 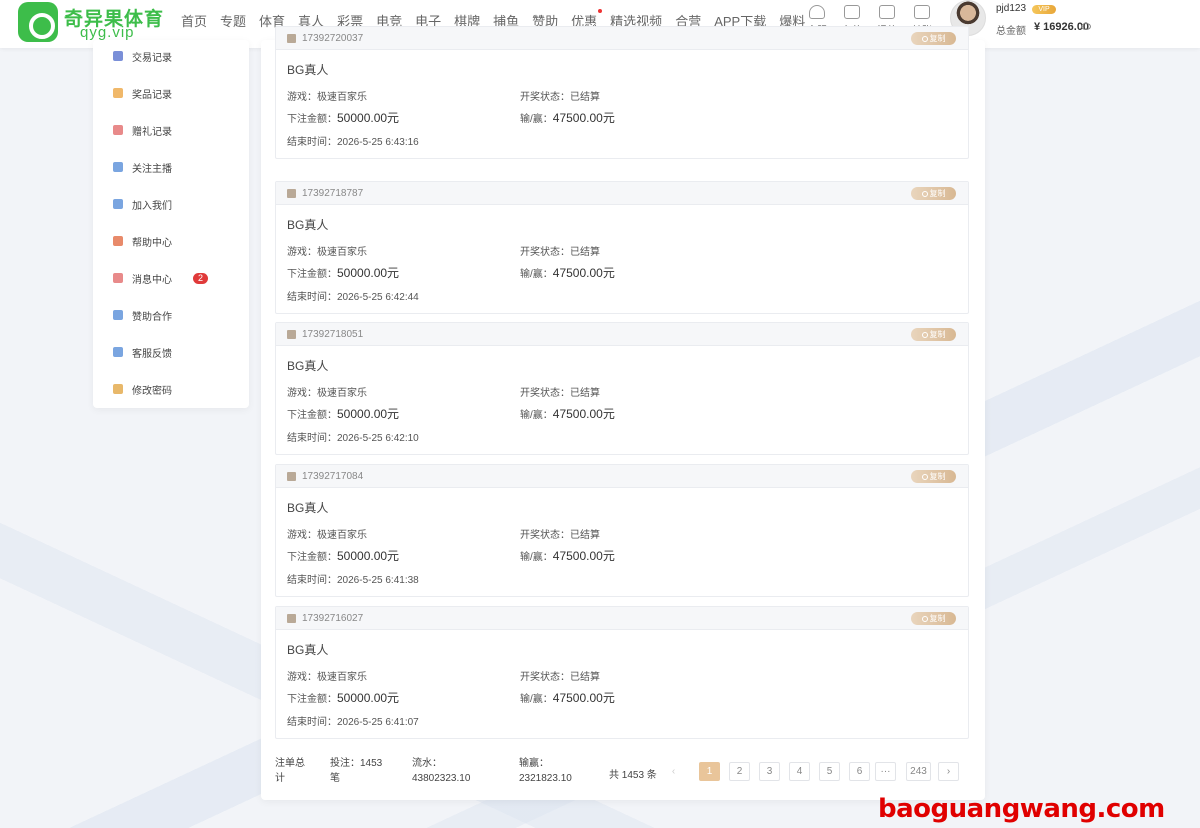 I want to click on eye-icon, so click(x=1086, y=26).